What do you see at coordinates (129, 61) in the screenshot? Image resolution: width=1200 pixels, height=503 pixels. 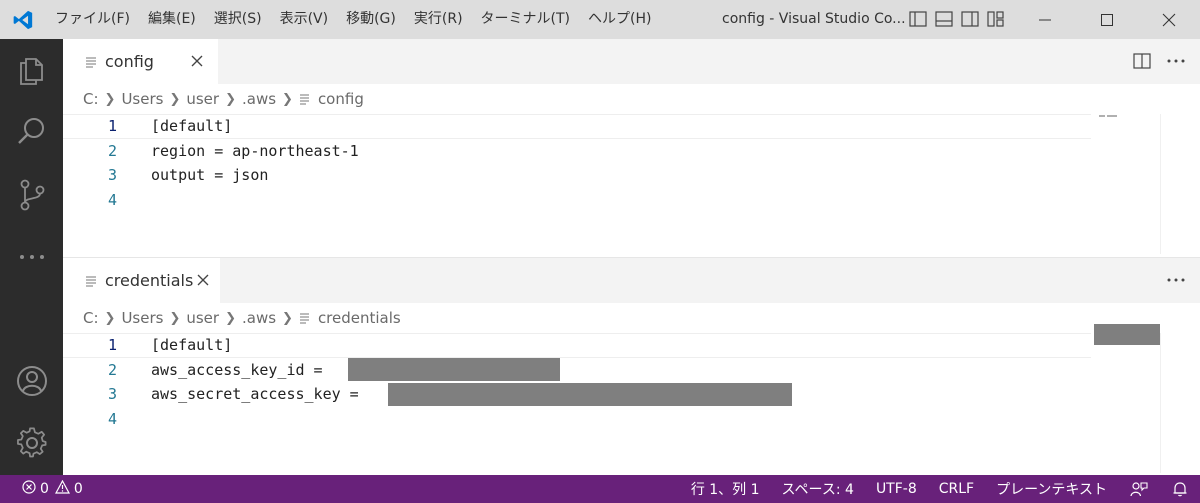 I see `tab-label: config` at bounding box center [129, 61].